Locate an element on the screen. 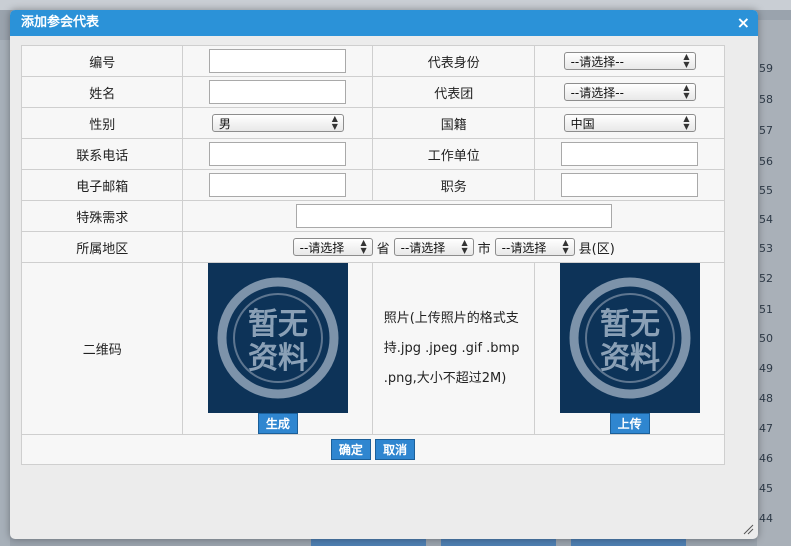  phone-cell is located at coordinates (278, 154).